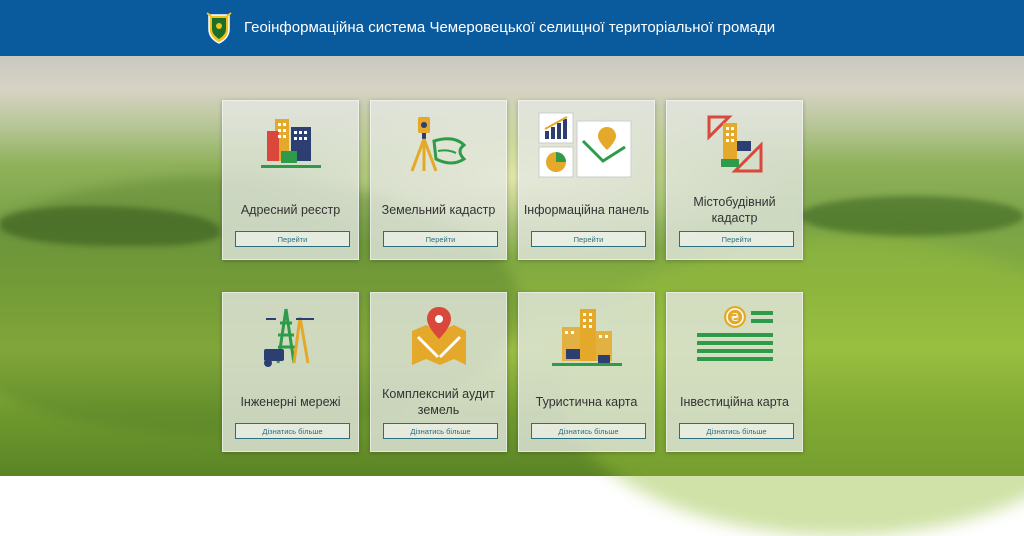  What do you see at coordinates (290, 210) in the screenshot?
I see `card-label: Адресний реєстр` at bounding box center [290, 210].